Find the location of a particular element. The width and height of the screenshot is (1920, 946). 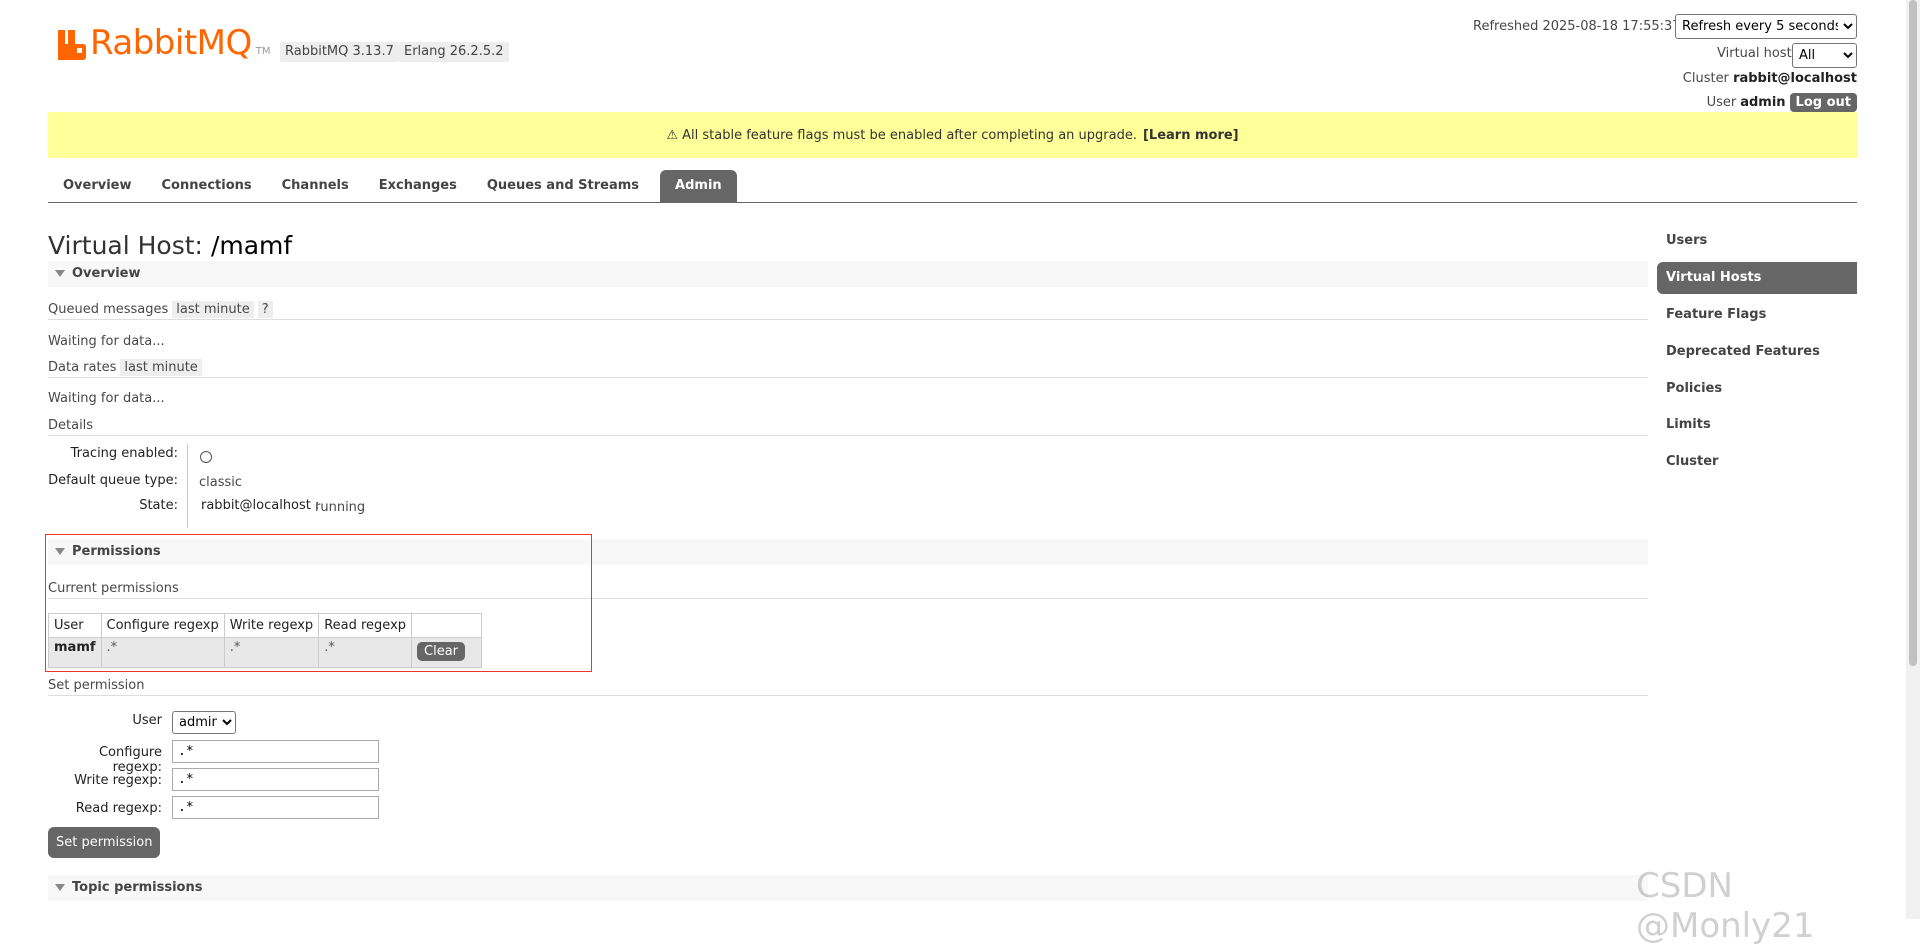

overview-section-header: Overview is located at coordinates (848, 274).